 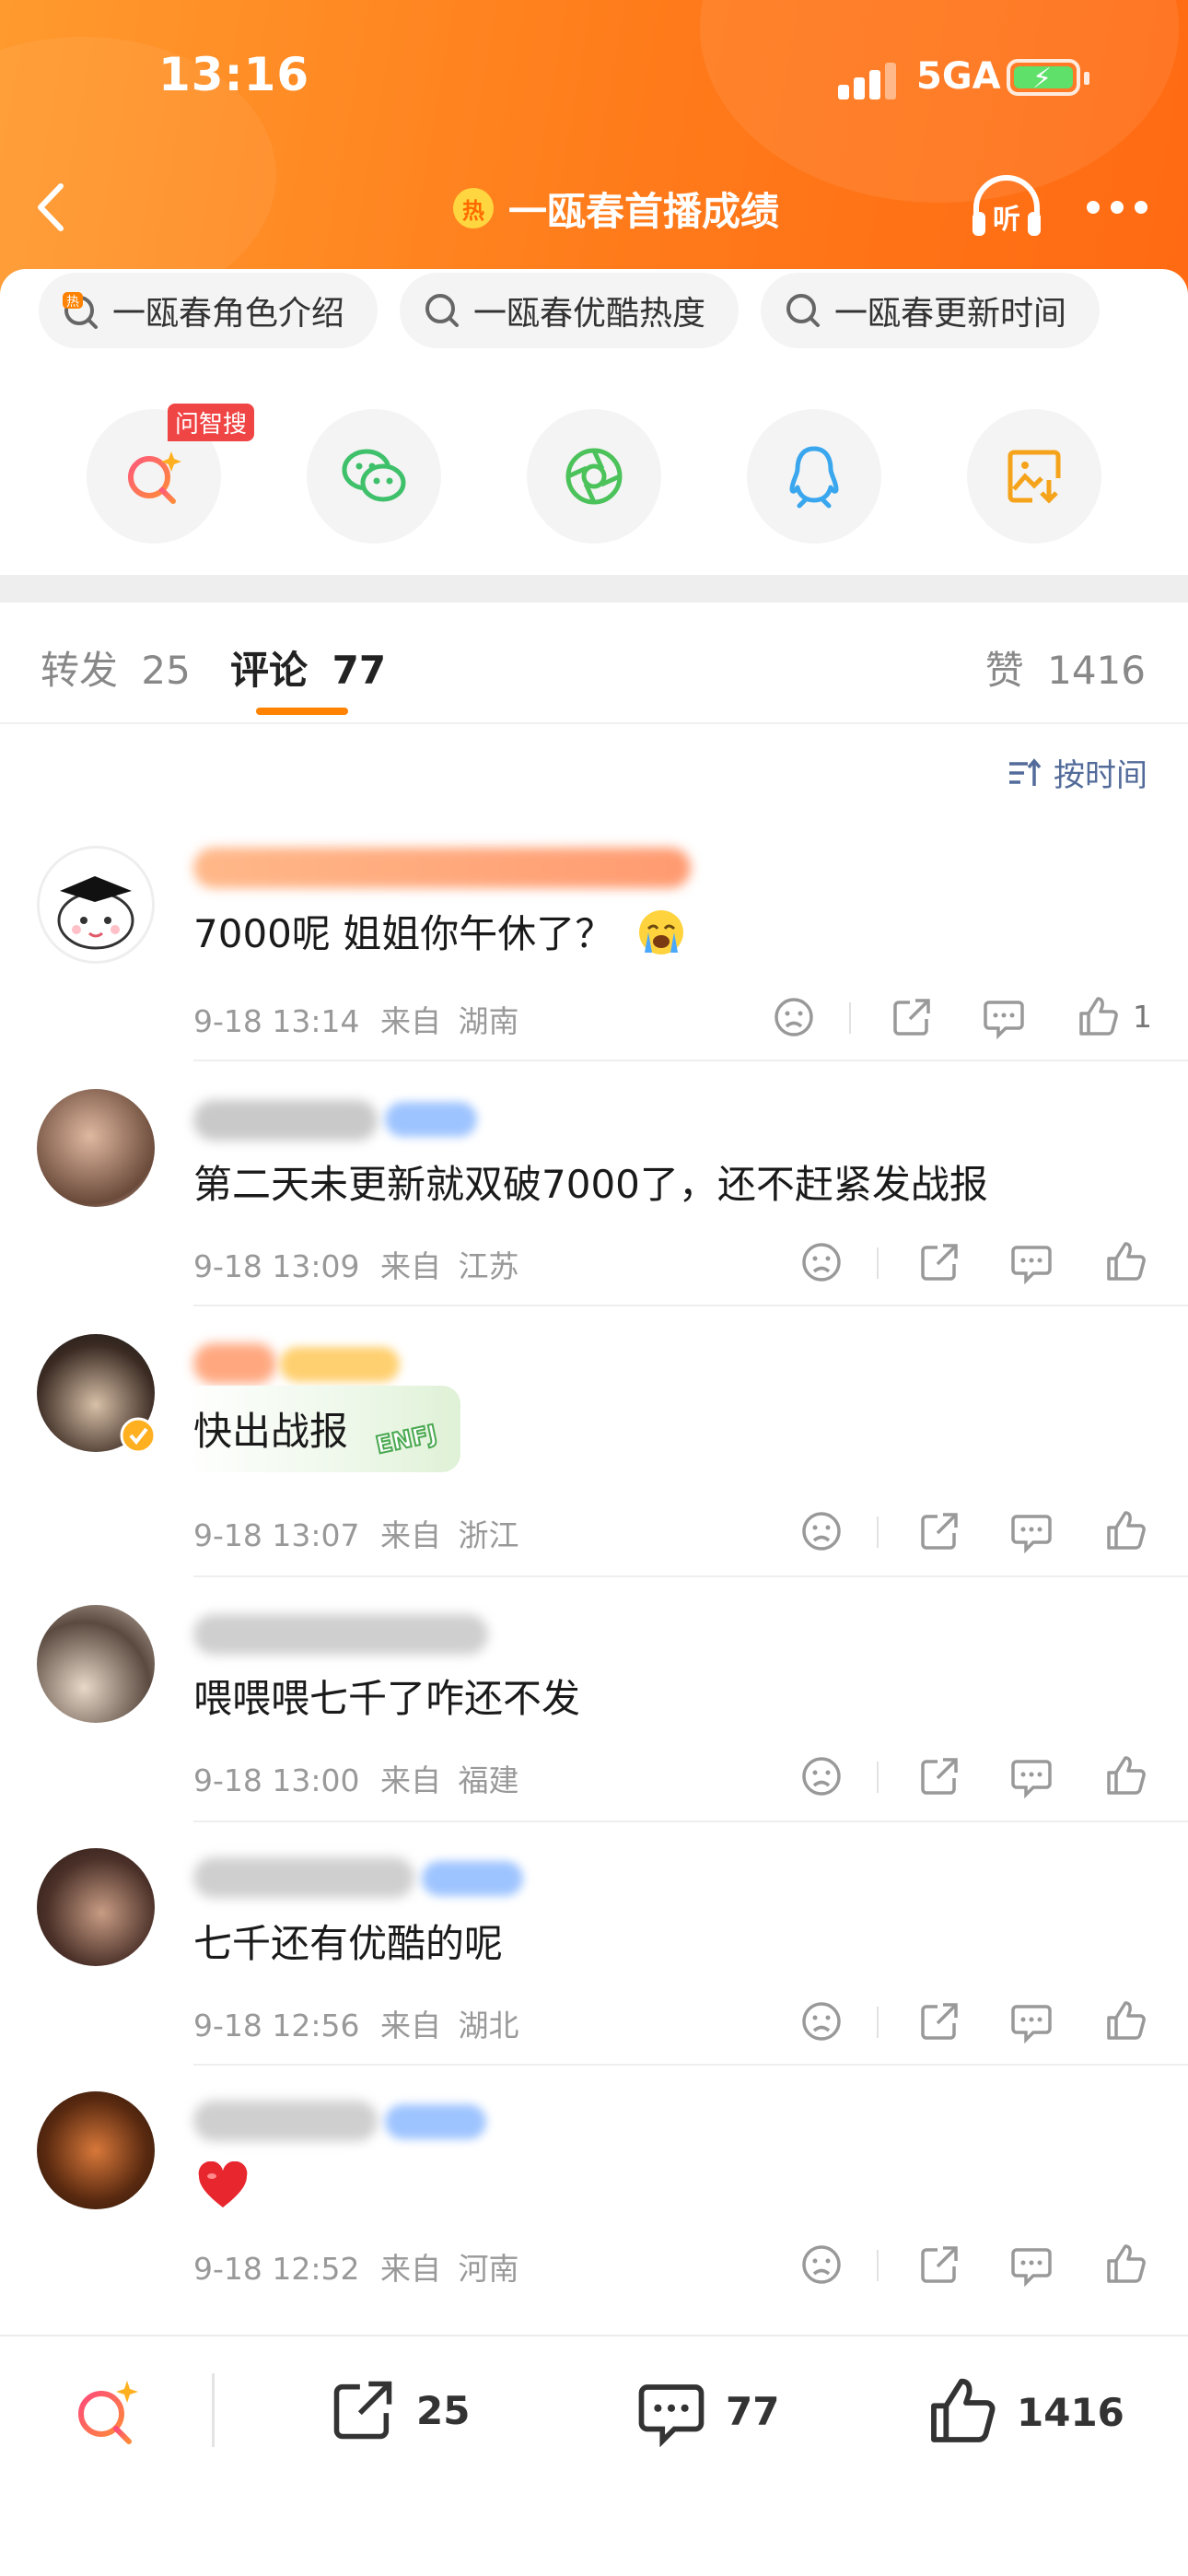 What do you see at coordinates (51, 207) in the screenshot?
I see `back-icon` at bounding box center [51, 207].